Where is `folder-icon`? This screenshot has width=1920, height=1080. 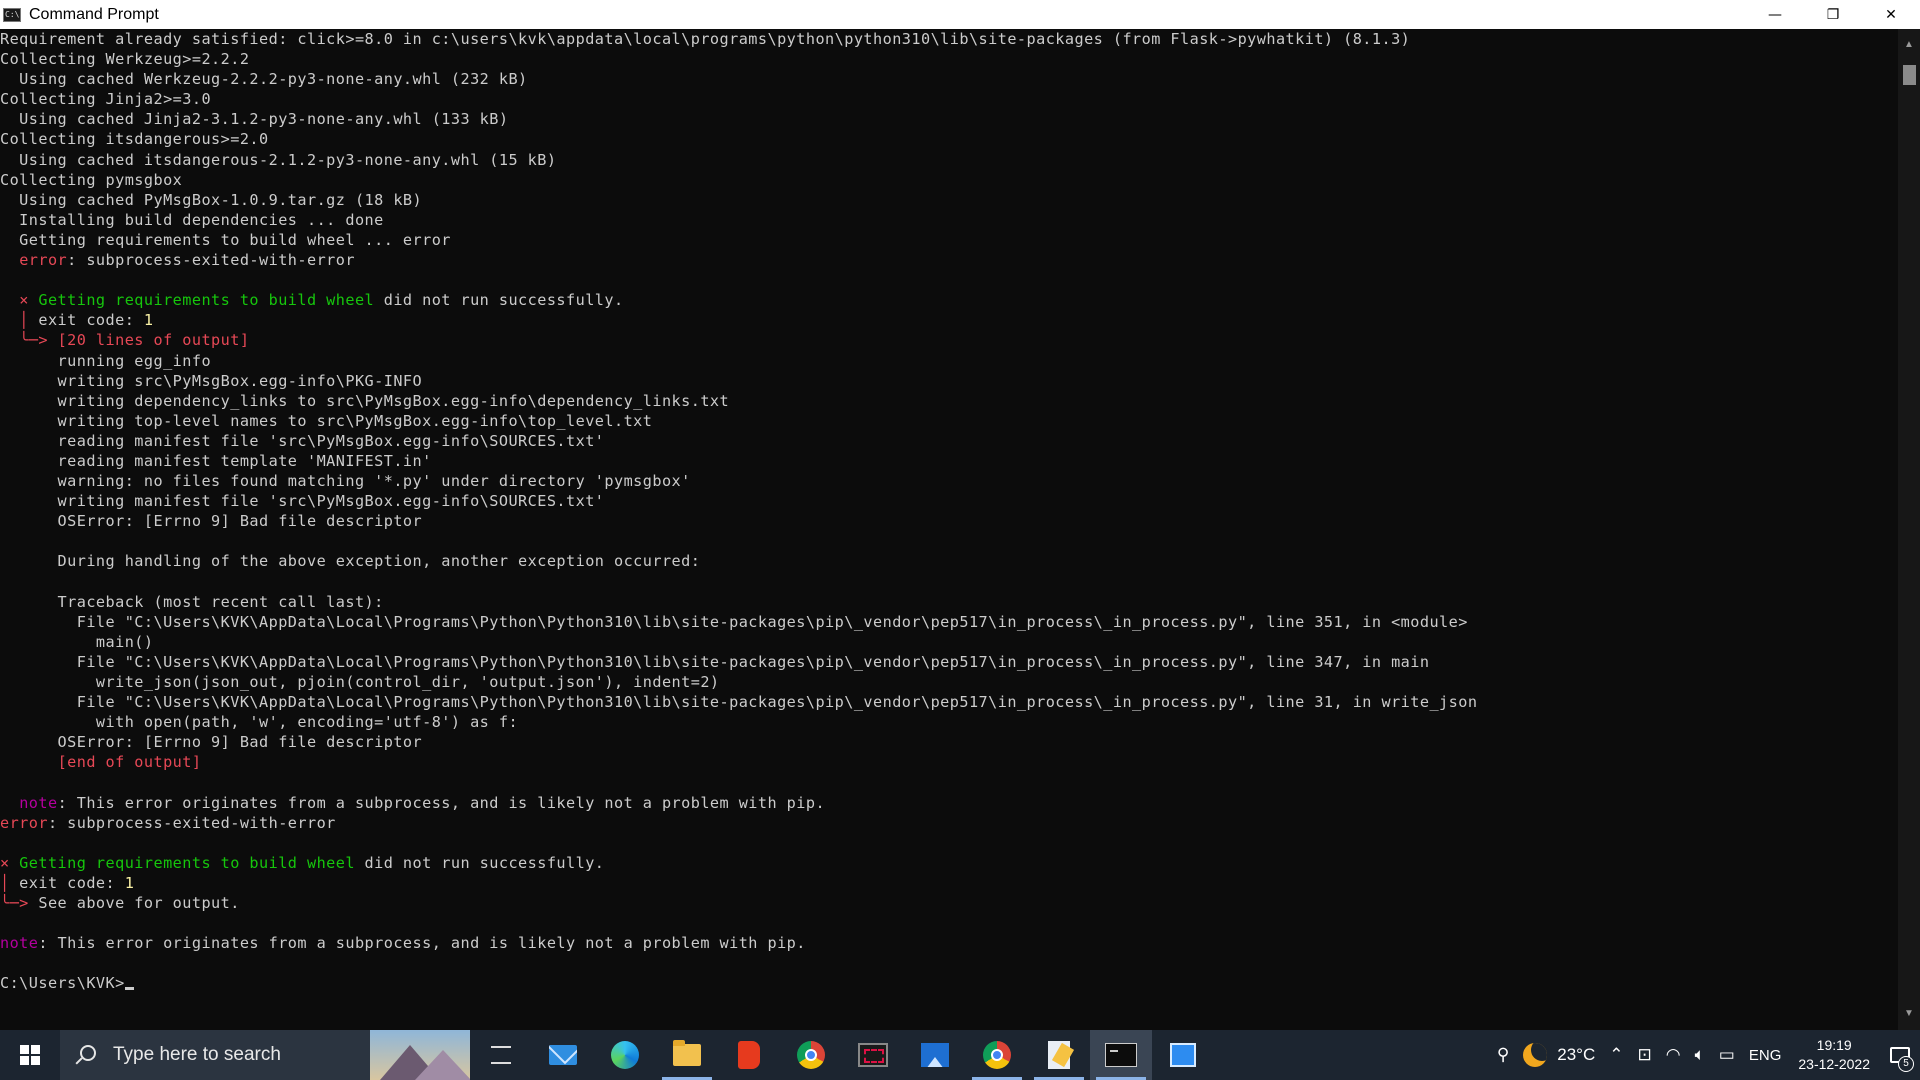 folder-icon is located at coordinates (687, 1053).